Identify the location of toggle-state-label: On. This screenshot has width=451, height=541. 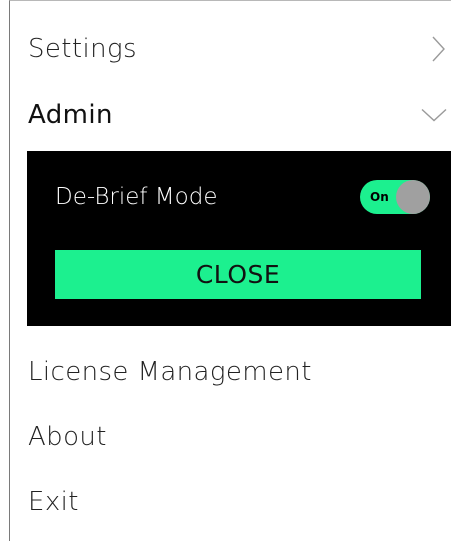
(379, 197).